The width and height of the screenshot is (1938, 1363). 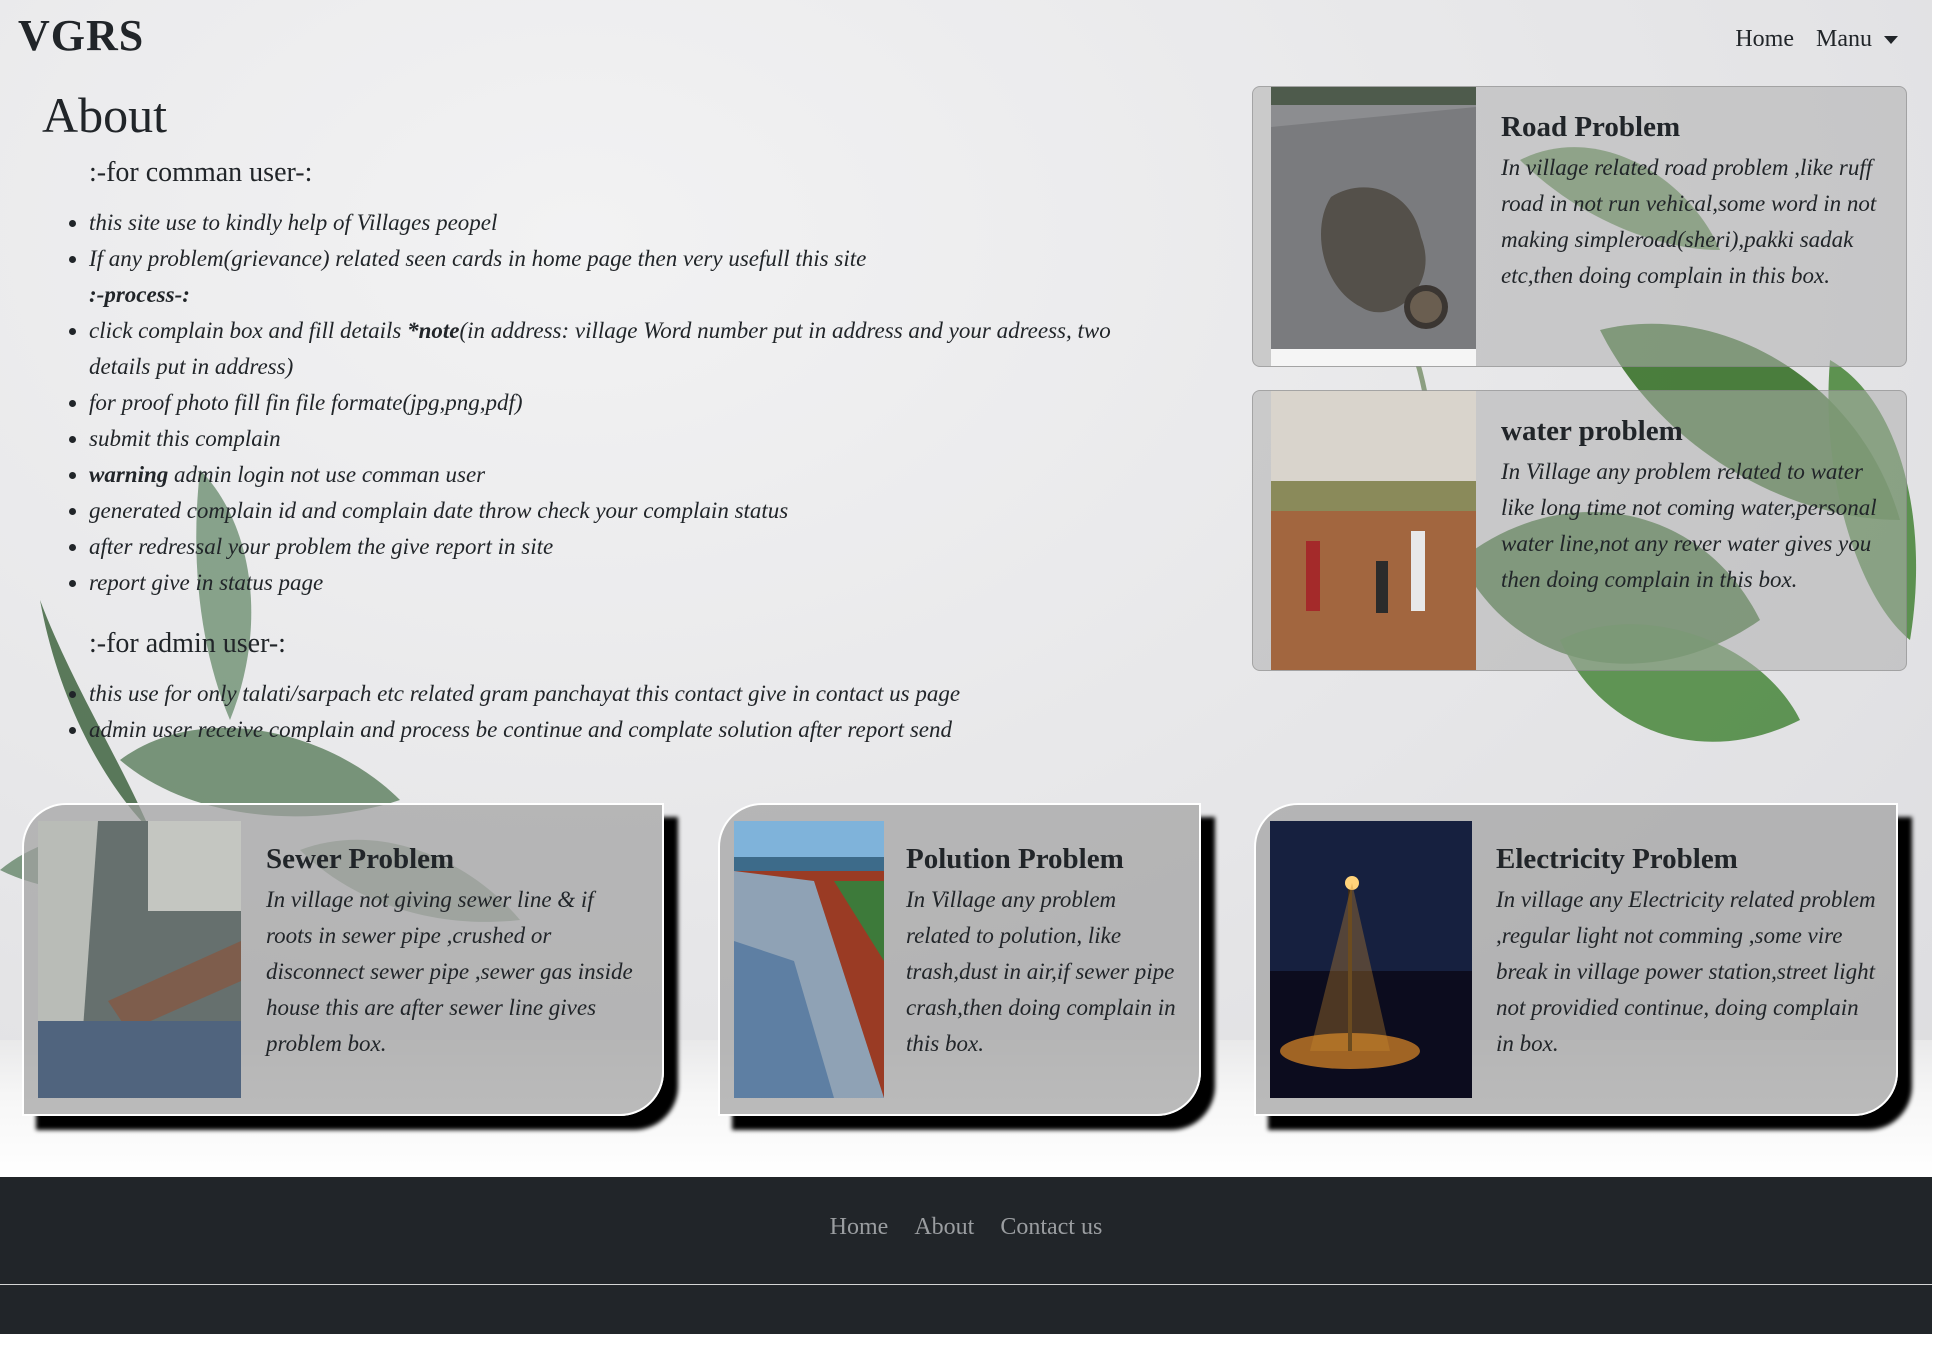 I want to click on nav-home-link: Home, so click(x=1764, y=39).